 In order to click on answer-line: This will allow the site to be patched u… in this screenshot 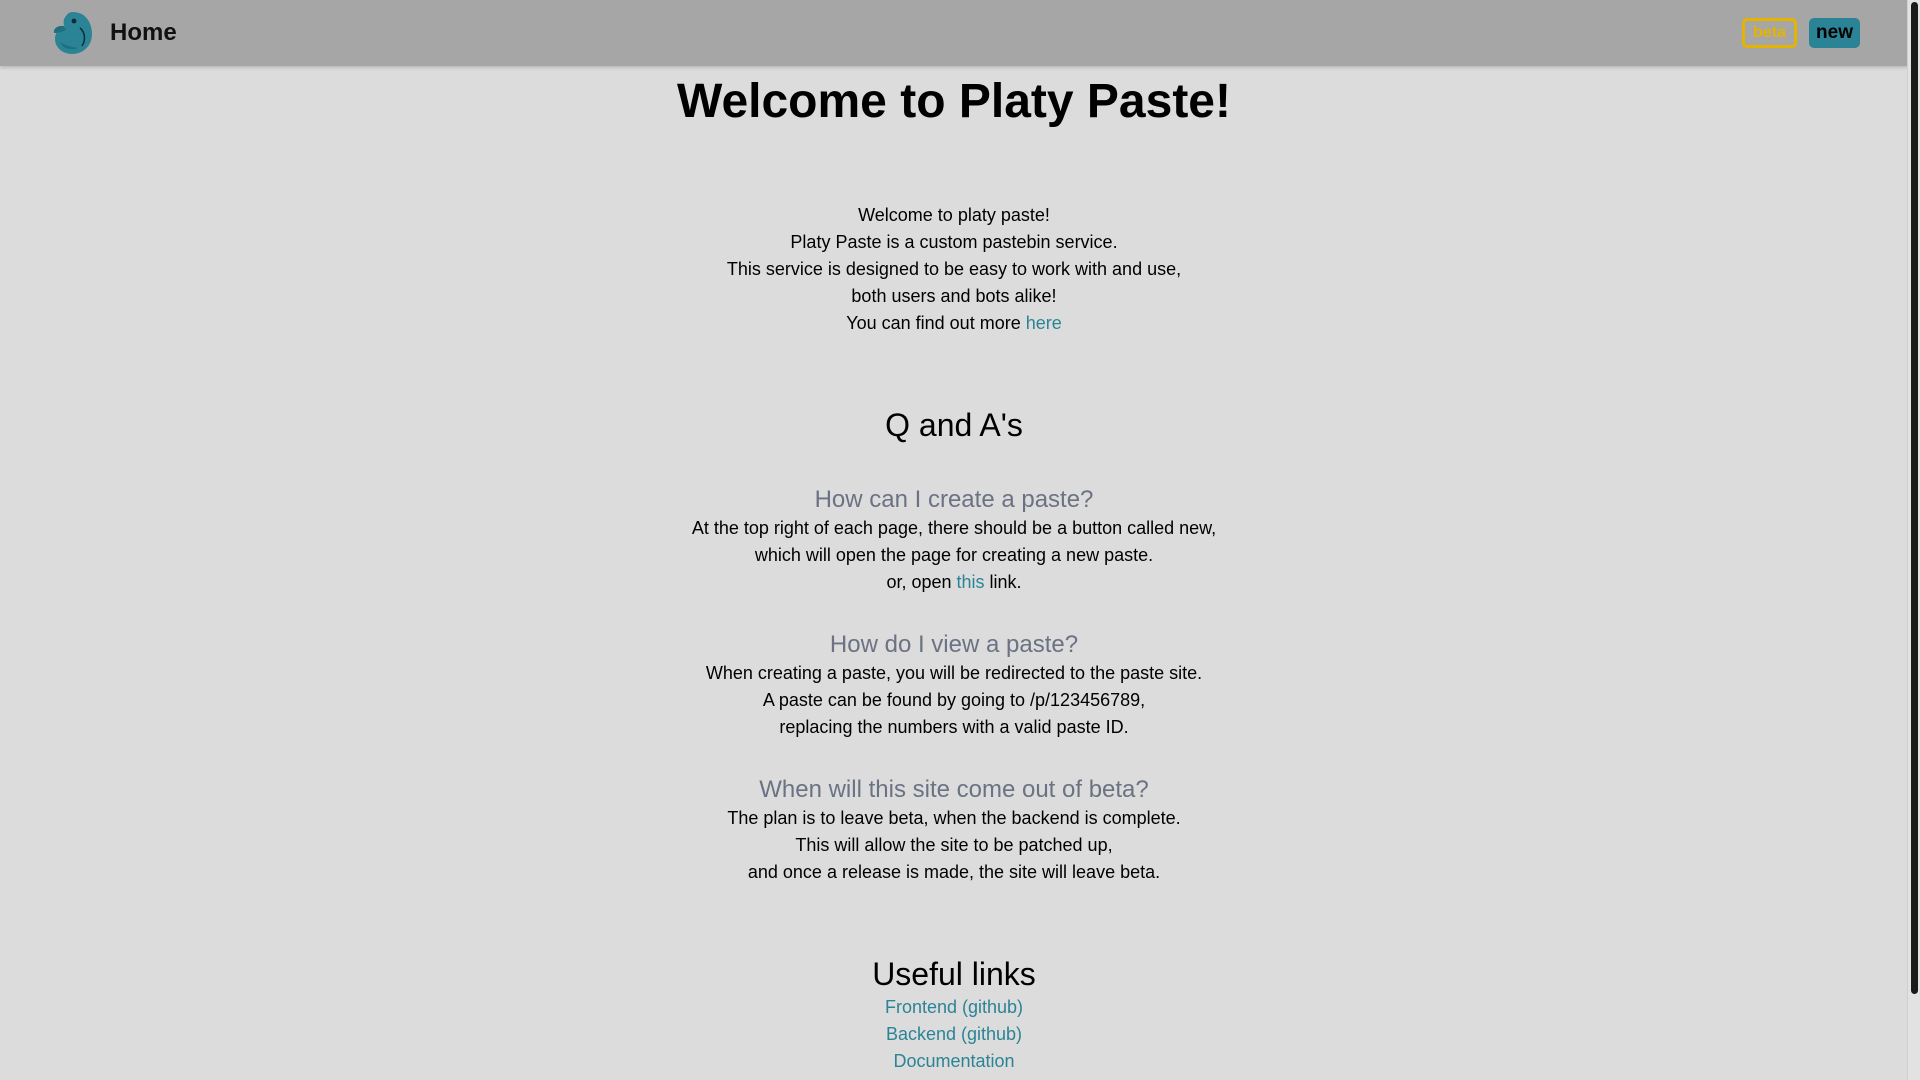, I will do `click(954, 845)`.